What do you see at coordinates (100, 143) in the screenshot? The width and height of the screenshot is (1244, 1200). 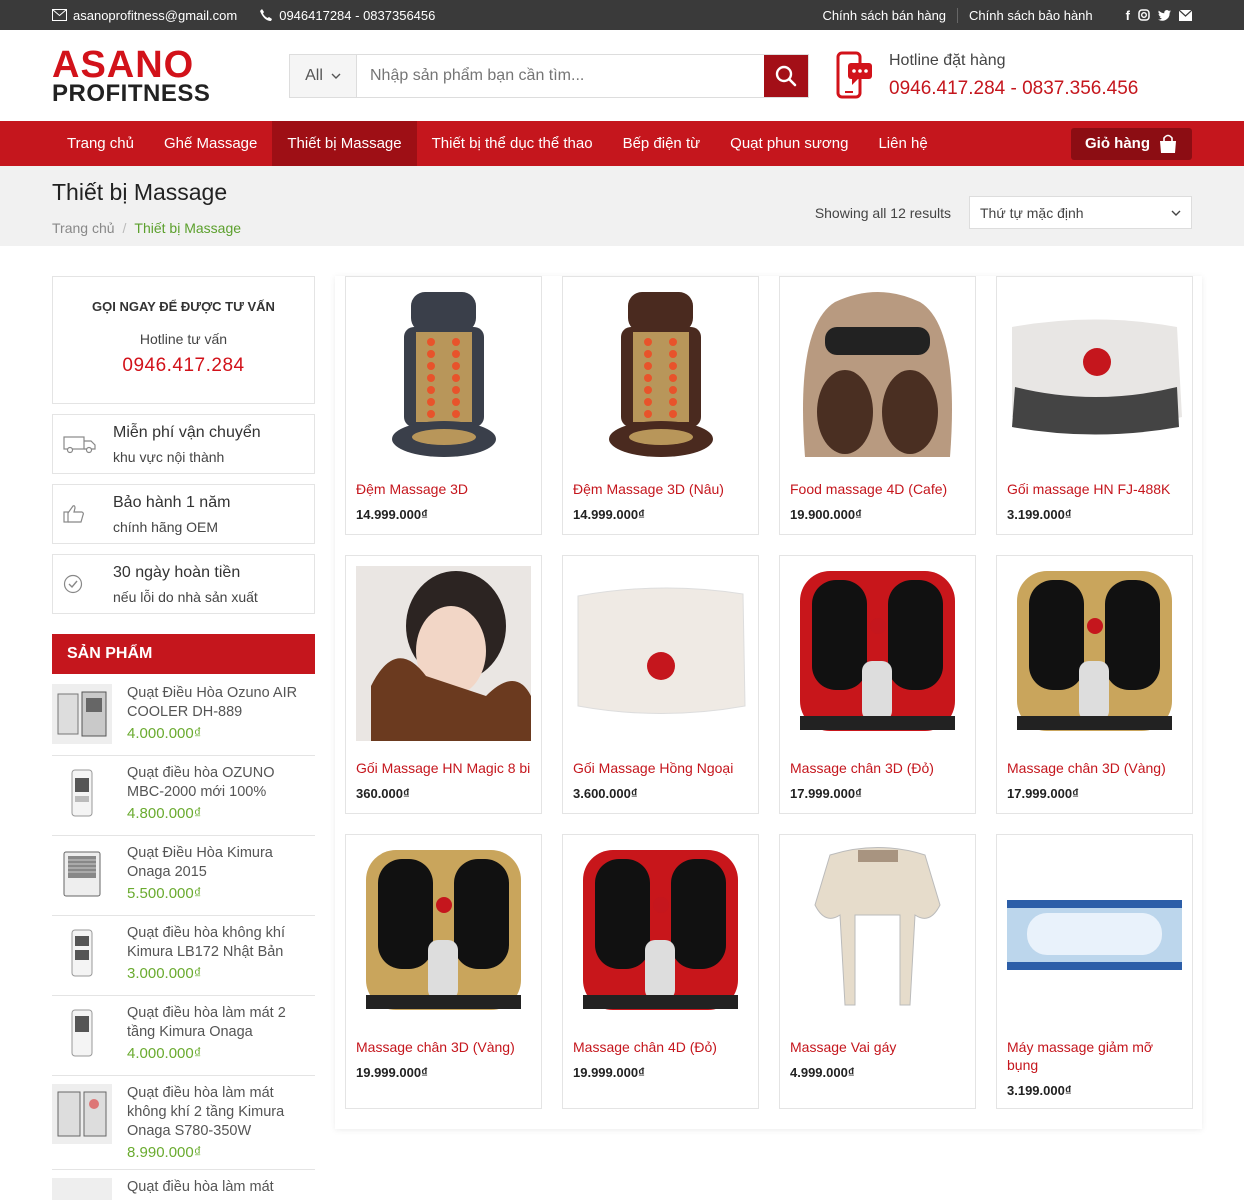 I see `nav-home: Trang chủ` at bounding box center [100, 143].